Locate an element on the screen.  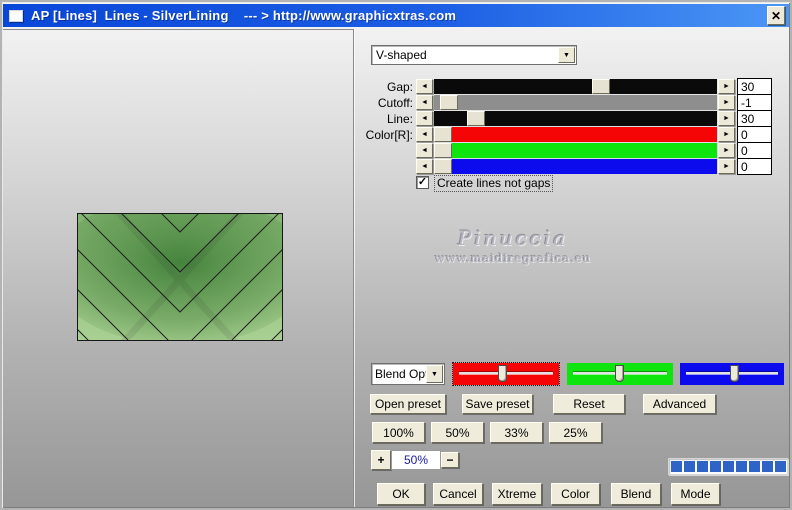
color-button: Color is located at coordinates (575, 494).